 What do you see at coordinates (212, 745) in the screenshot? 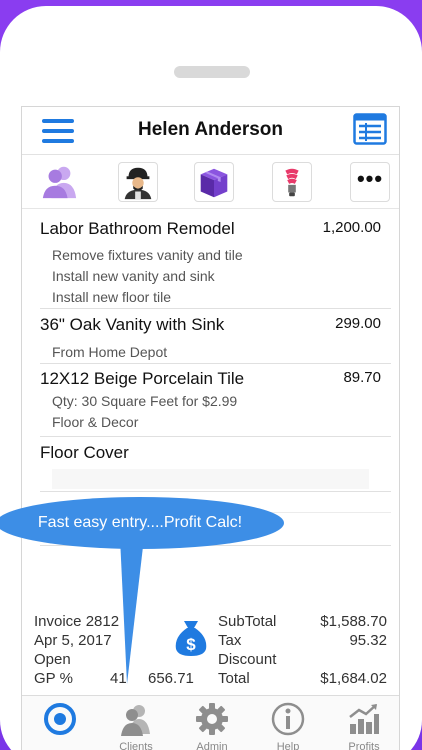
I see `tab-label: Admin` at bounding box center [212, 745].